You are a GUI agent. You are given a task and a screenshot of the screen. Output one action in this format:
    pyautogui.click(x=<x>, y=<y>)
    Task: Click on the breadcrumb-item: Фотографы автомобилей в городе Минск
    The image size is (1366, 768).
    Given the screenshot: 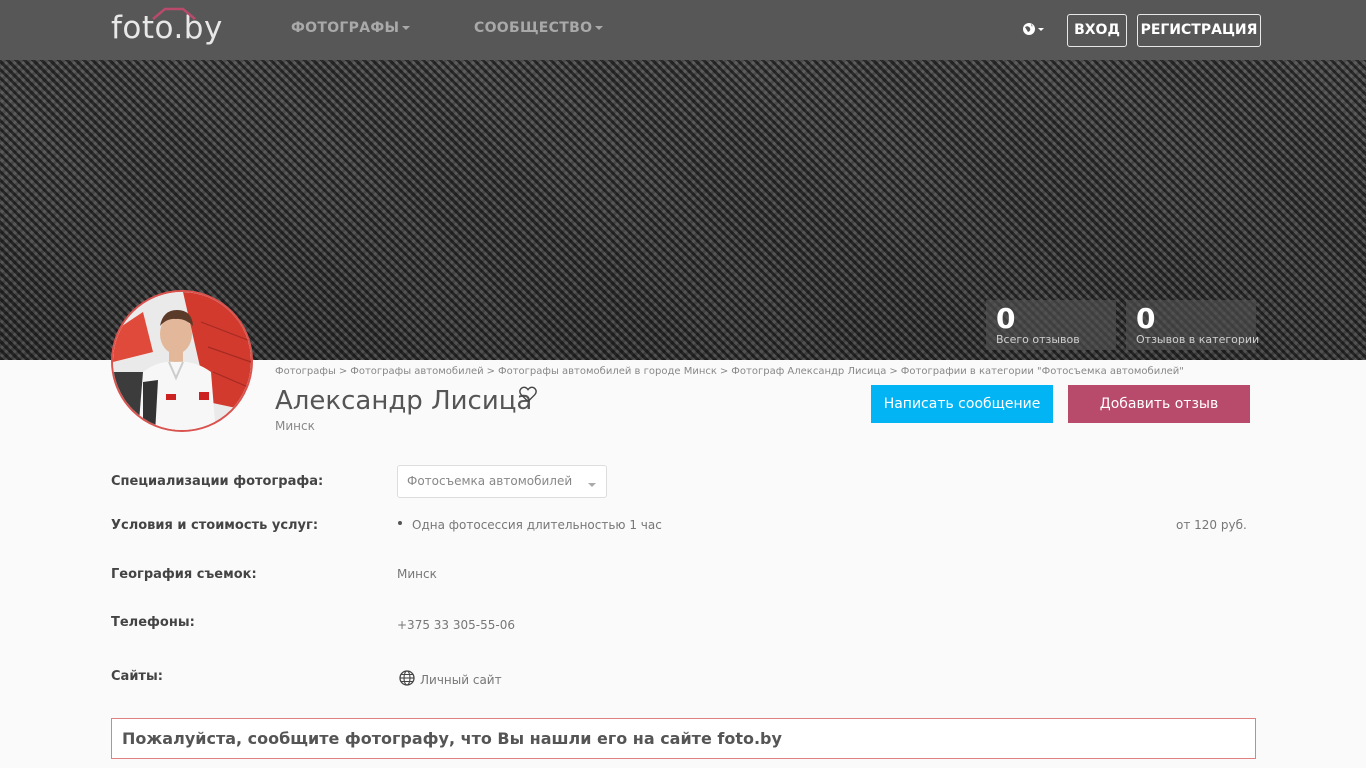 What is the action you would take?
    pyautogui.click(x=607, y=371)
    